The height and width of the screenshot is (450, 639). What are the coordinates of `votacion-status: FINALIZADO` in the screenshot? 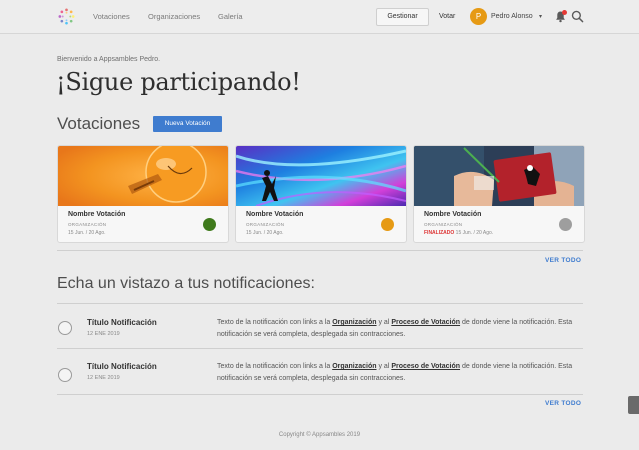 It's located at (439, 233).